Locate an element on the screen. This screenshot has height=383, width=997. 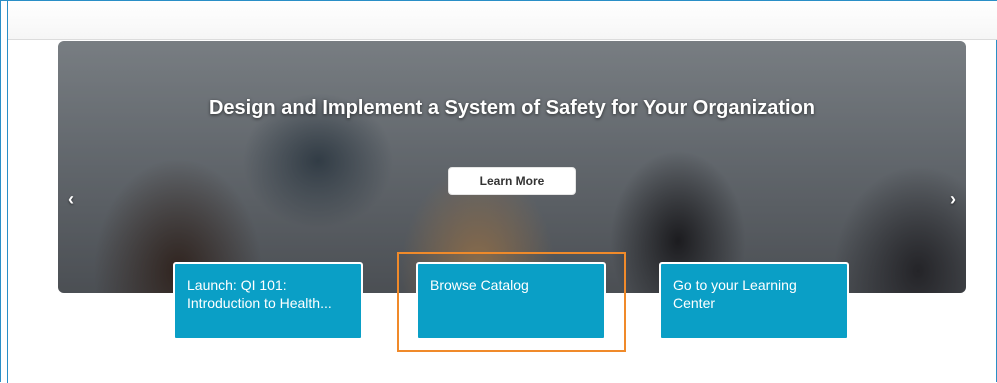
learning-center-tile: Go to your Learning Center is located at coordinates (754, 301).